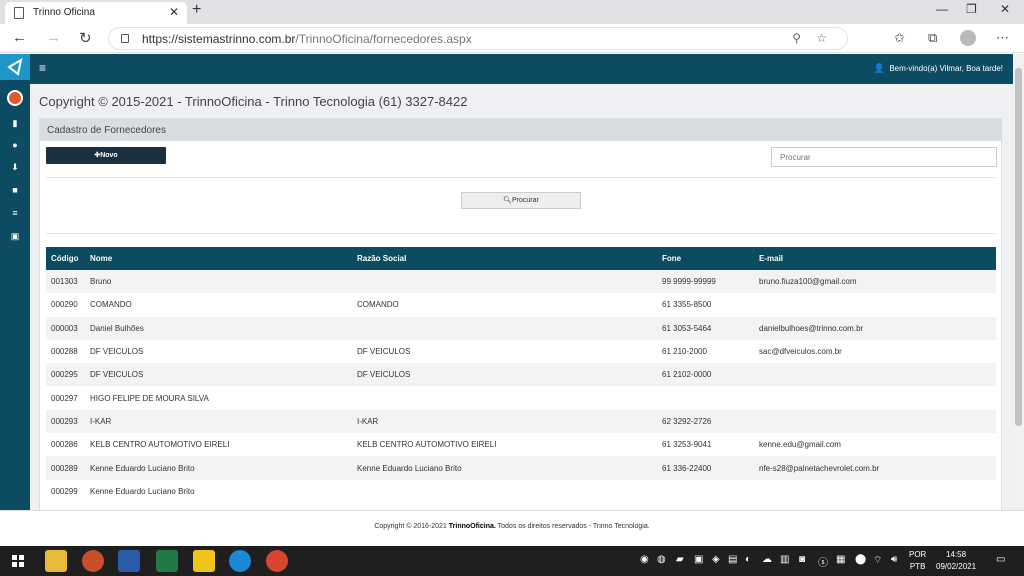 This screenshot has height=576, width=1024. What do you see at coordinates (65, 328) in the screenshot?
I see `cell-codigo: 000003` at bounding box center [65, 328].